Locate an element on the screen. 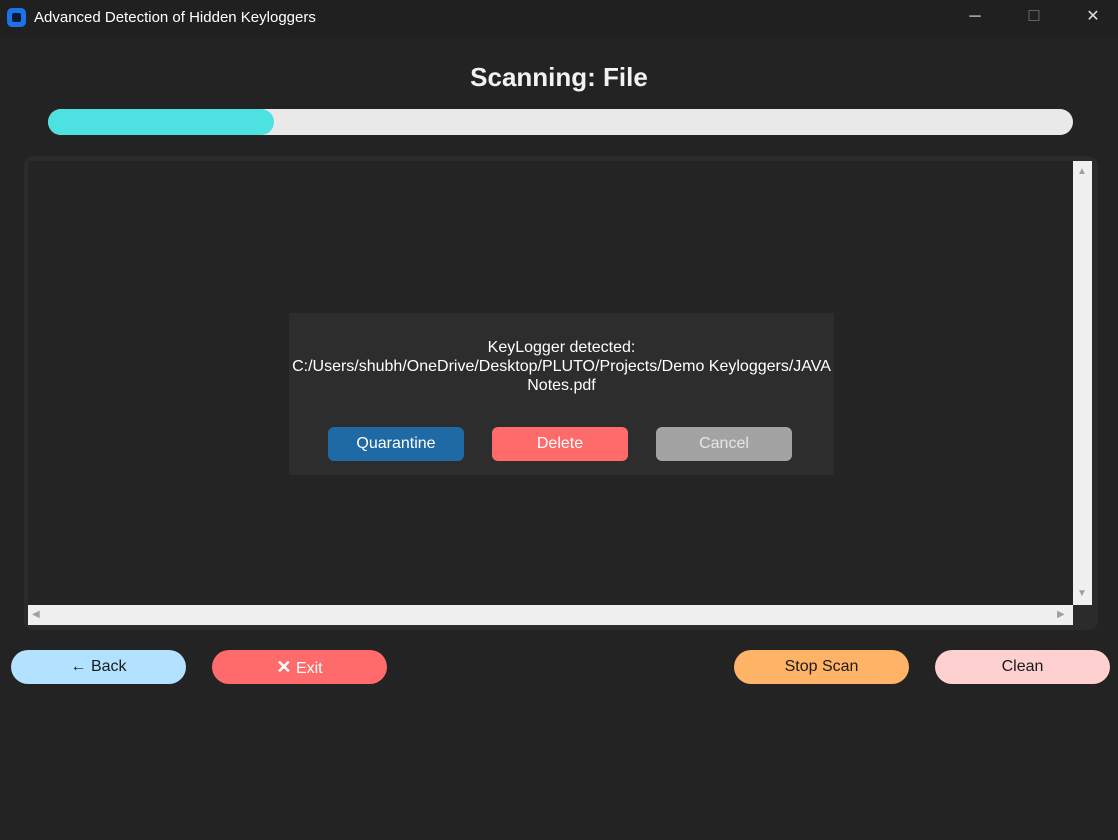  scroll-right-icon: ▶ is located at coordinates (1061, 614).